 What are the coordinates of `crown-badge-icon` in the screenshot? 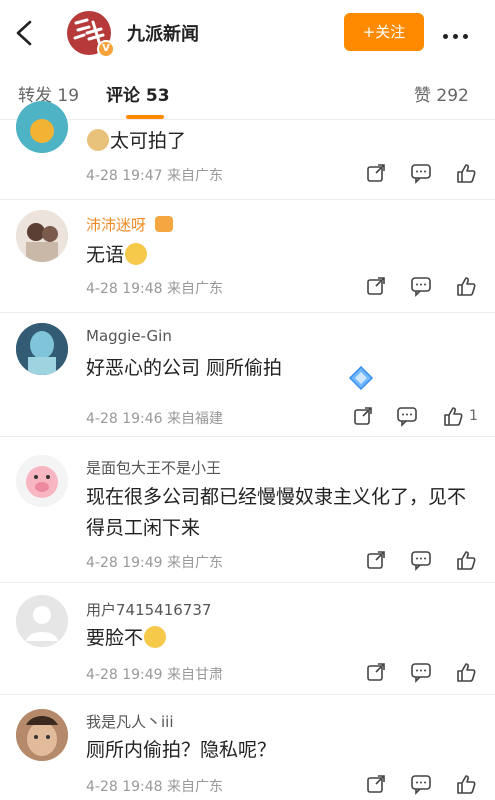 It's located at (163, 224).